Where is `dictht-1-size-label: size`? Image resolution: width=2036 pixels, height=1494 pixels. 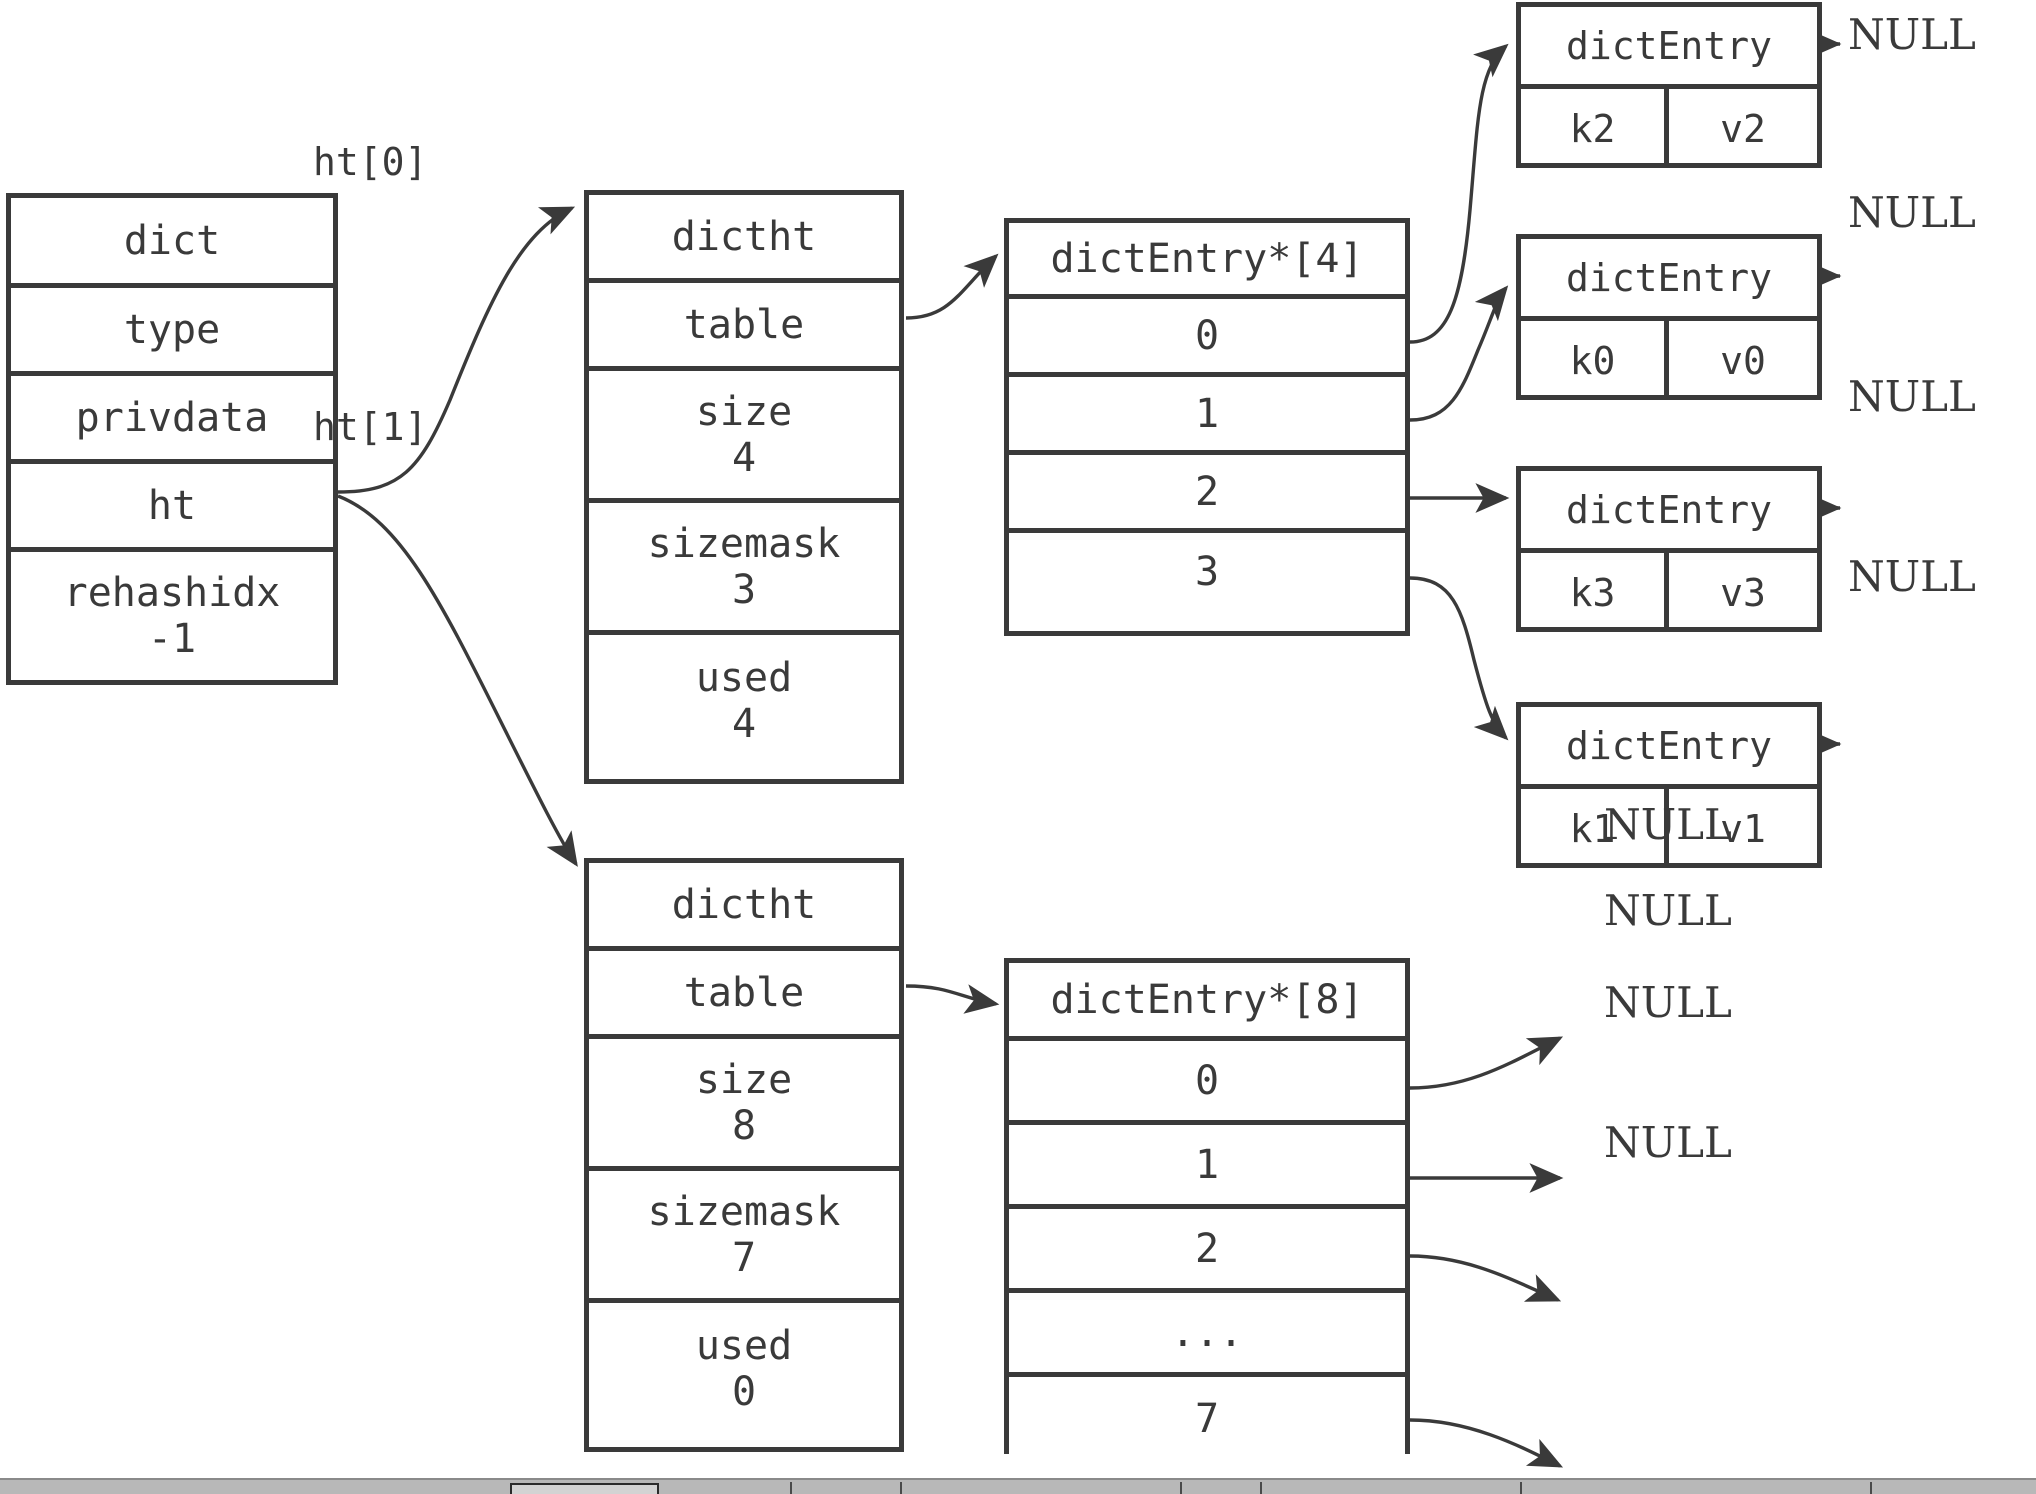
dictht-1-size-label: size is located at coordinates (744, 1079).